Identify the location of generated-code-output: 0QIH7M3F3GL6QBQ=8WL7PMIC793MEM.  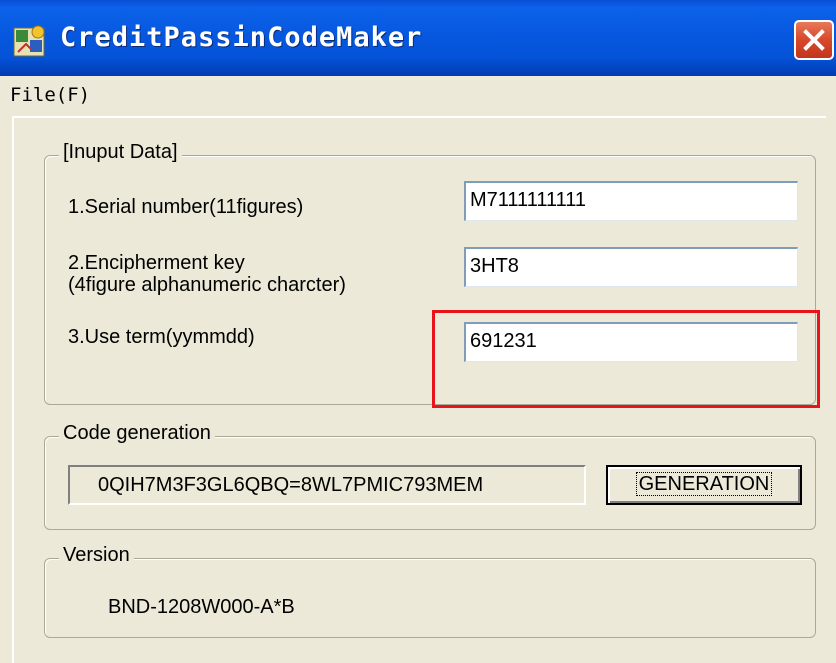
(327, 485).